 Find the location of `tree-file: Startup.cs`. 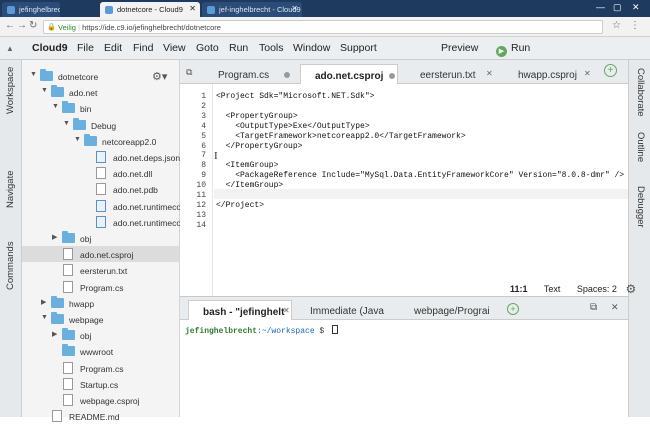

tree-file: Startup.cs is located at coordinates (100, 384).